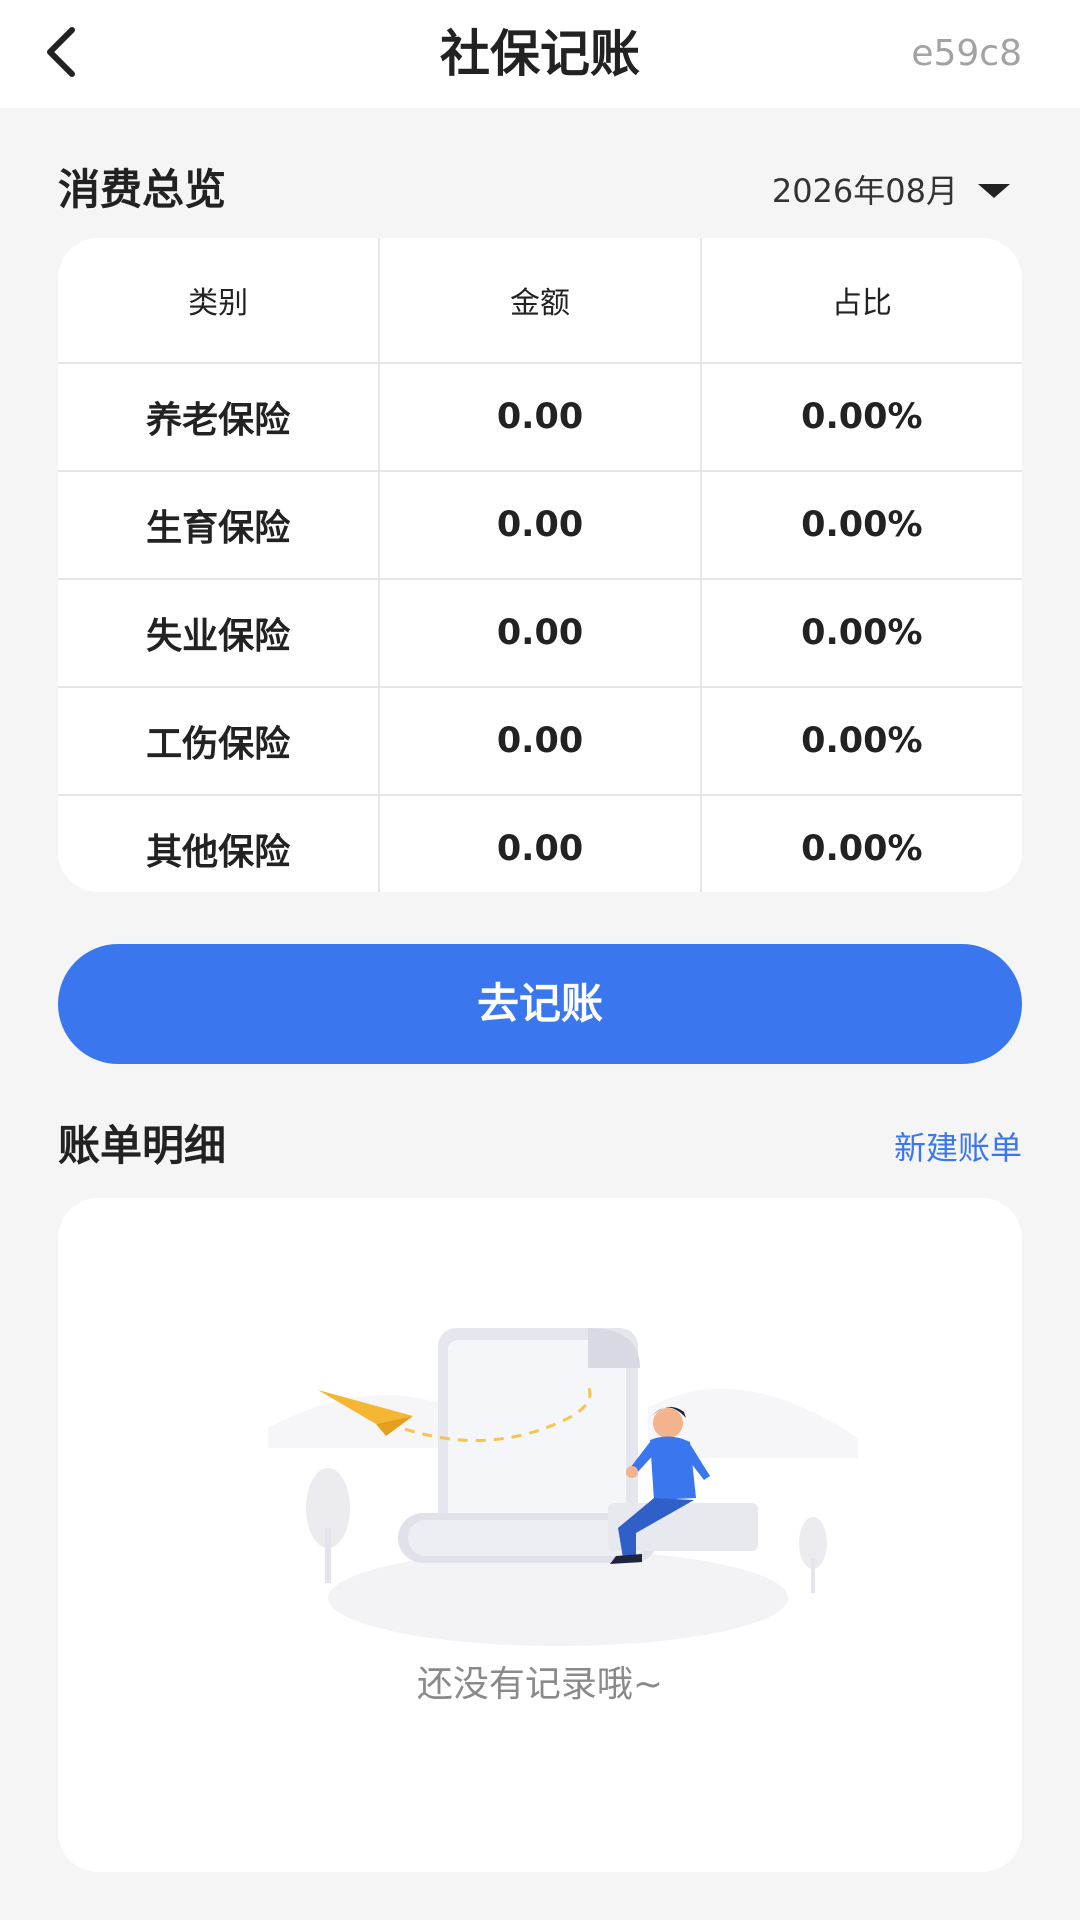 This screenshot has height=1920, width=1080. I want to click on top-bar: 社保记账 e59c8, so click(540, 54).